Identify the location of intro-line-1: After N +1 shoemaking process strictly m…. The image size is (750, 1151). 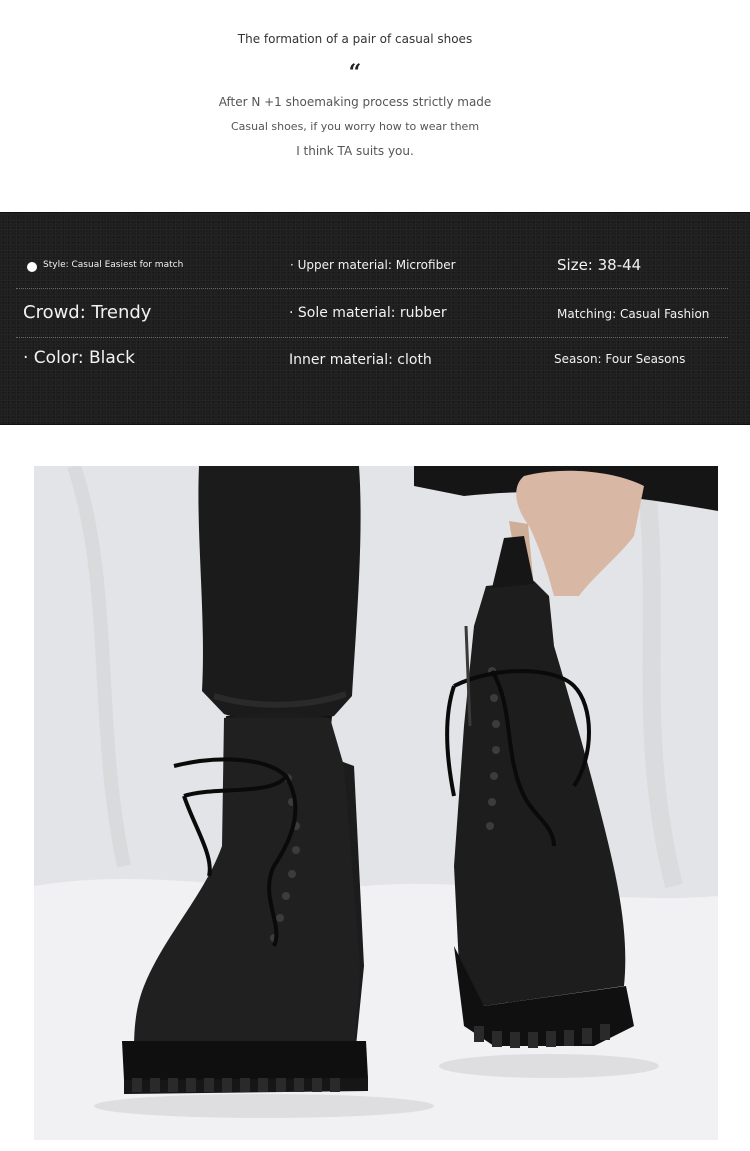
(355, 102).